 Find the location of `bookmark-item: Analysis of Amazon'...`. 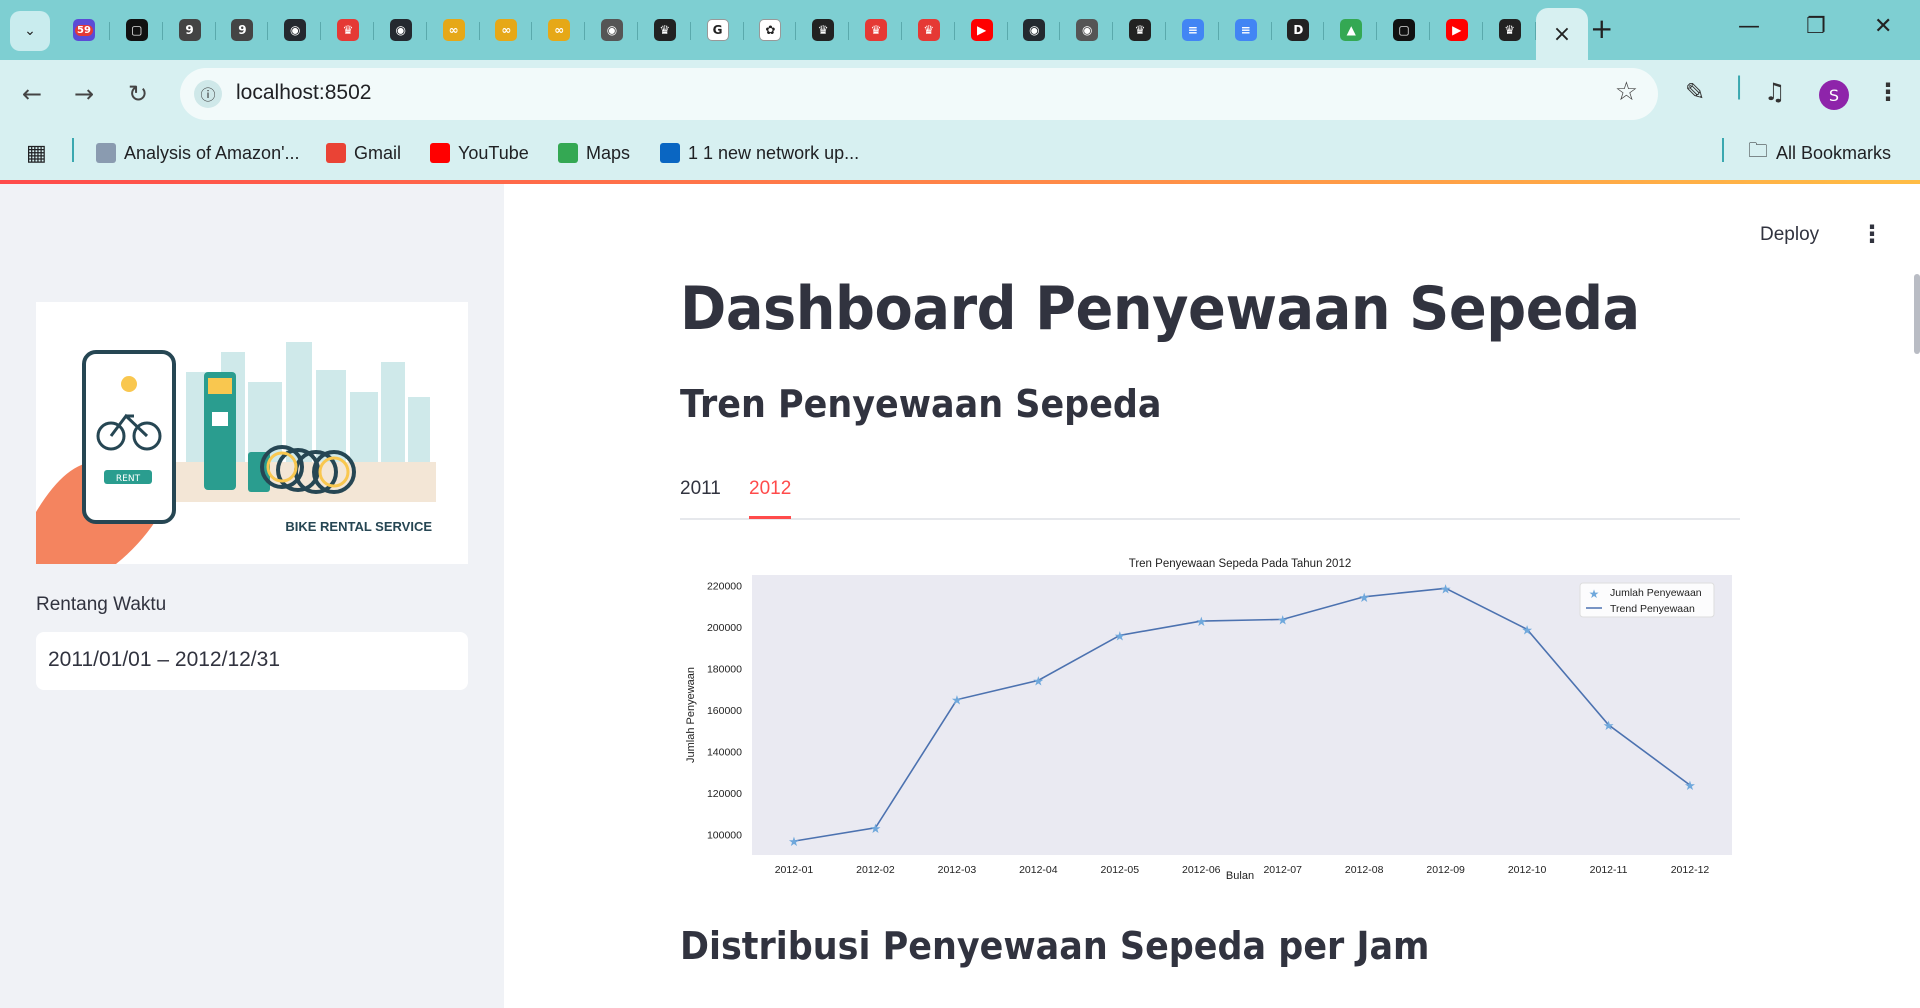

bookmark-item: Analysis of Amazon'... is located at coordinates (198, 153).